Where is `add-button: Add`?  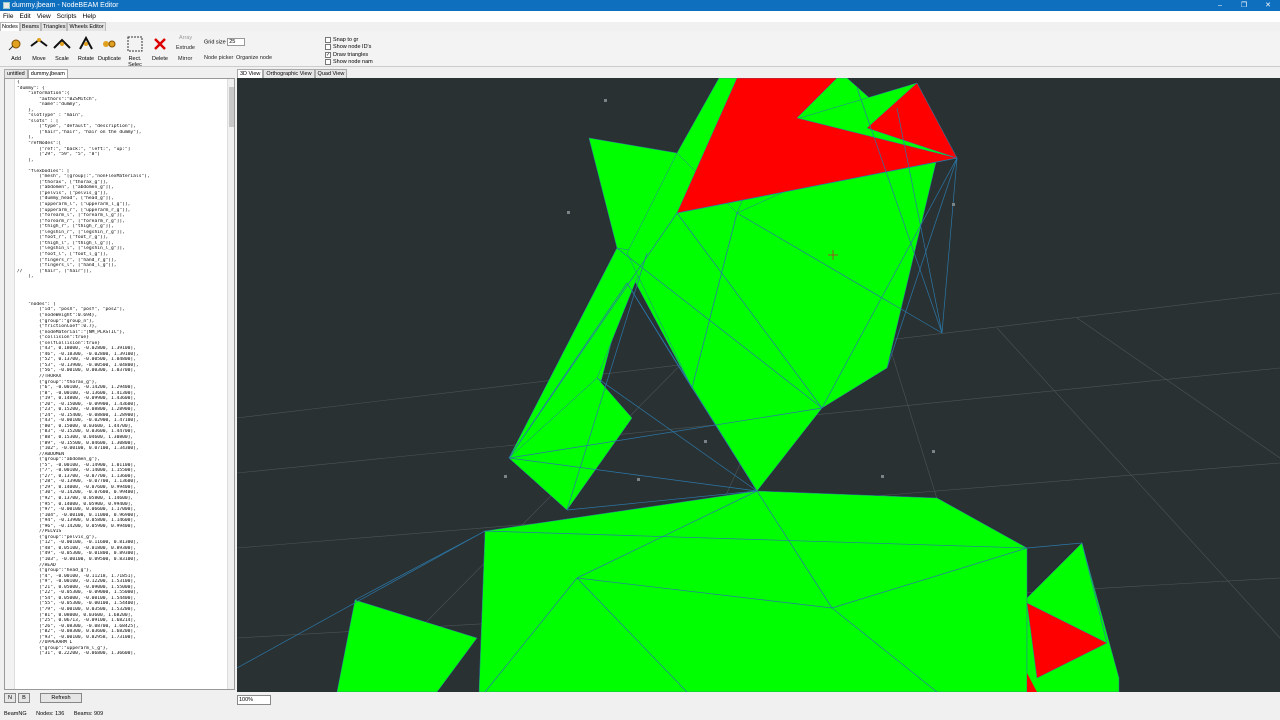 add-button: Add is located at coordinates (16, 48).